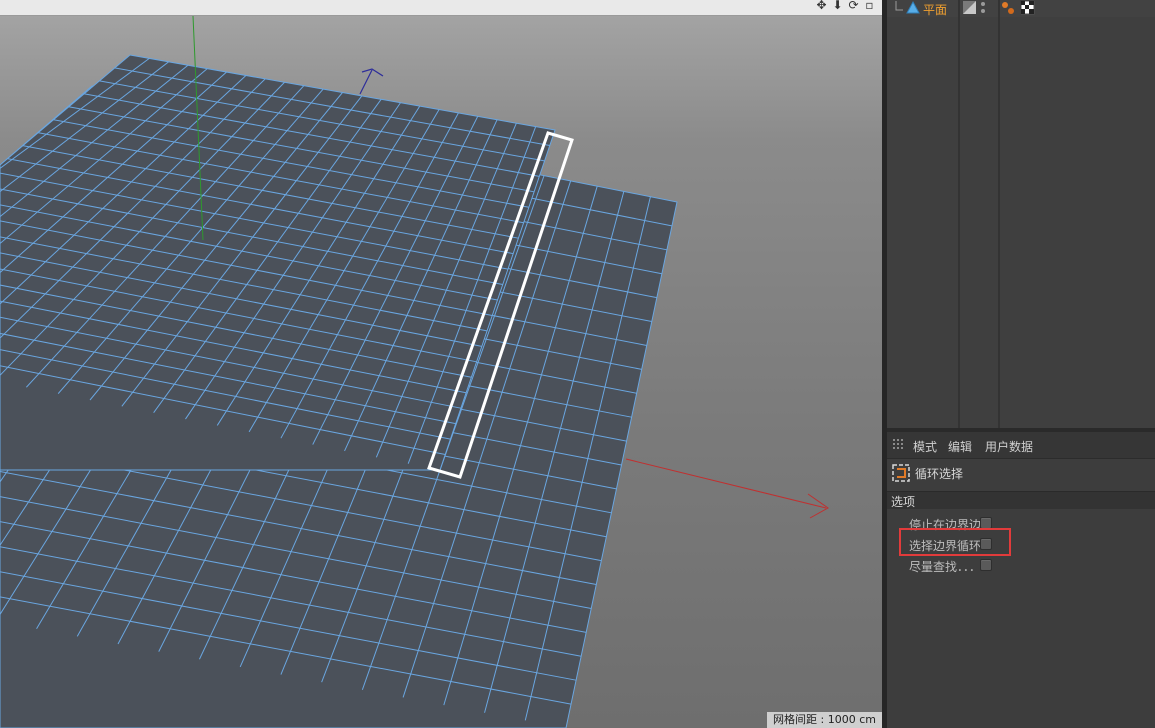 The width and height of the screenshot is (1155, 728). What do you see at coordinates (901, 473) in the screenshot?
I see `loop-select-icon` at bounding box center [901, 473].